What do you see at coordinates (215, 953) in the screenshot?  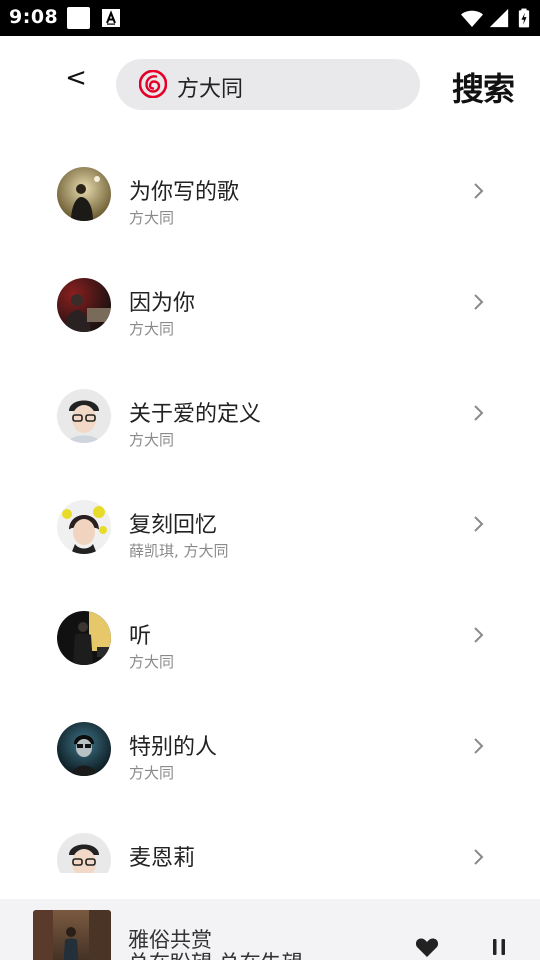 I see `now-playing-lyric: 总在盼望 总在失望` at bounding box center [215, 953].